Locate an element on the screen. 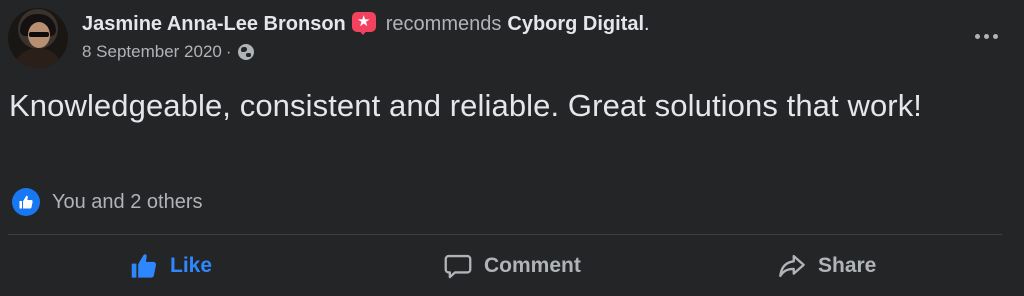 This screenshot has width=1024, height=296. divider is located at coordinates (505, 234).